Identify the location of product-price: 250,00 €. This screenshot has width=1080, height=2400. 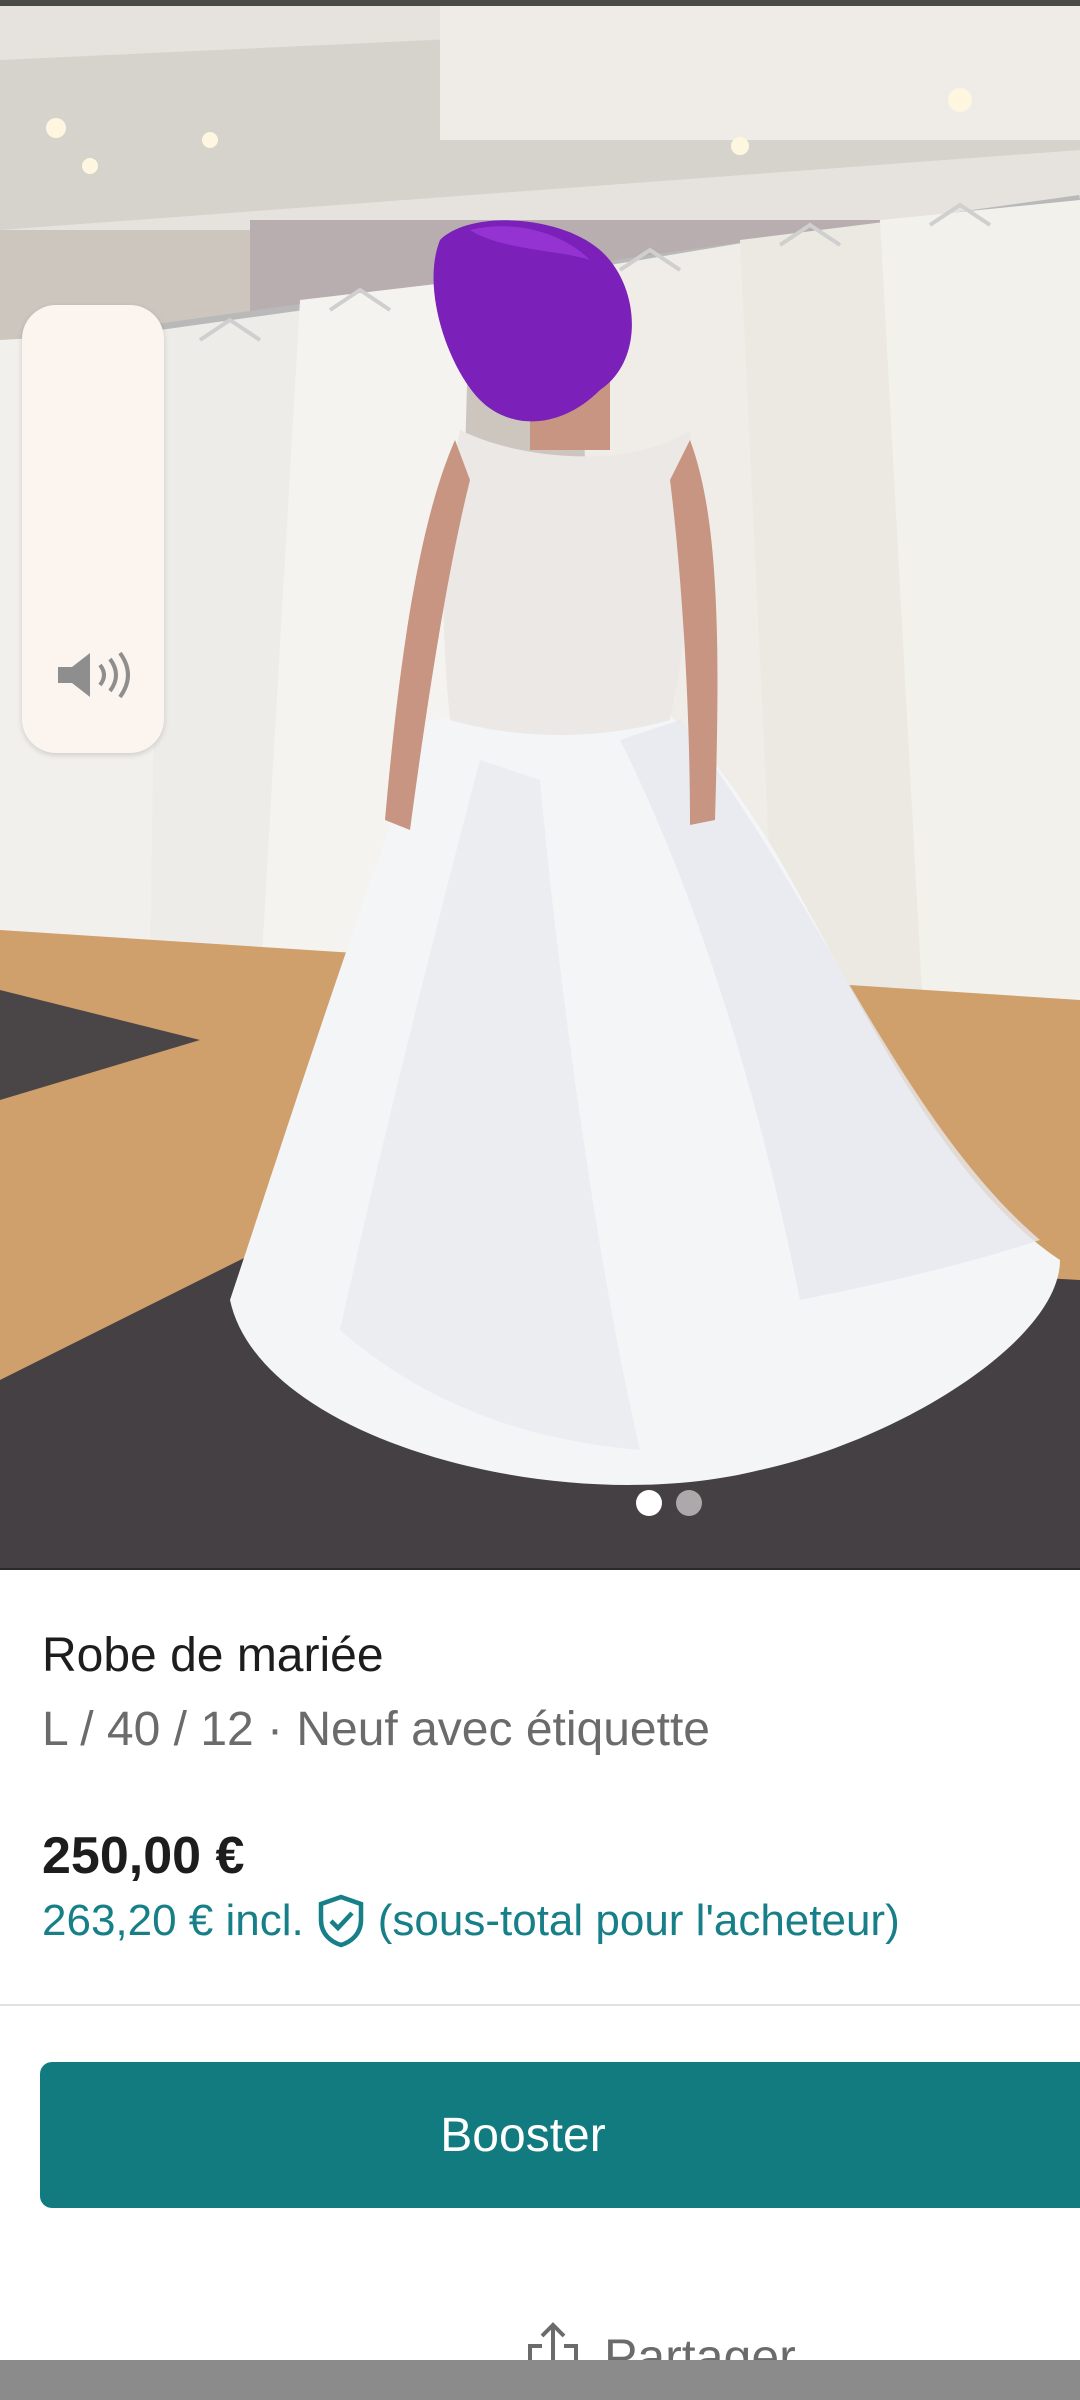
(143, 1856).